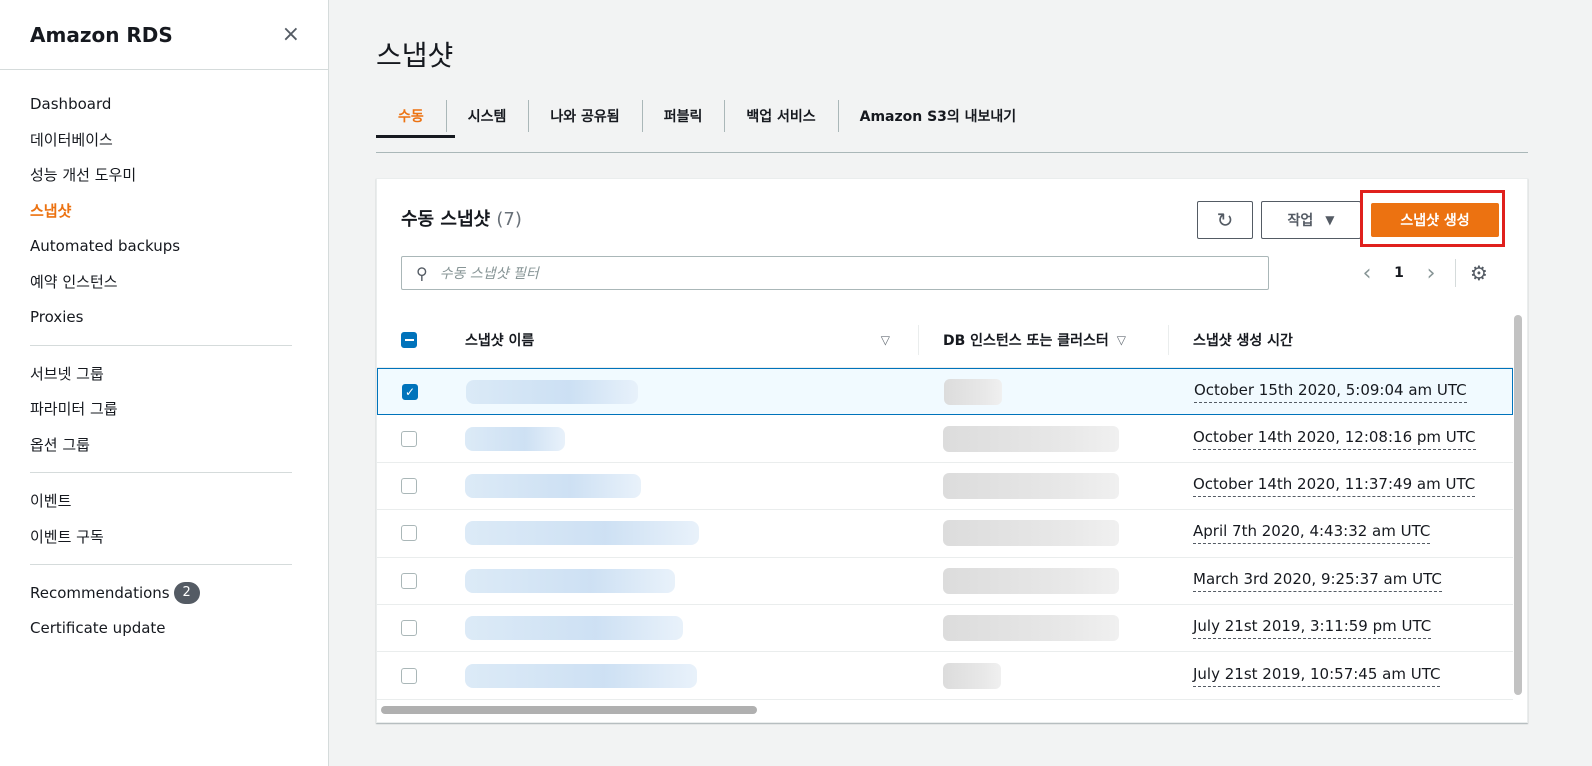  I want to click on select-all-cell, so click(409, 339).